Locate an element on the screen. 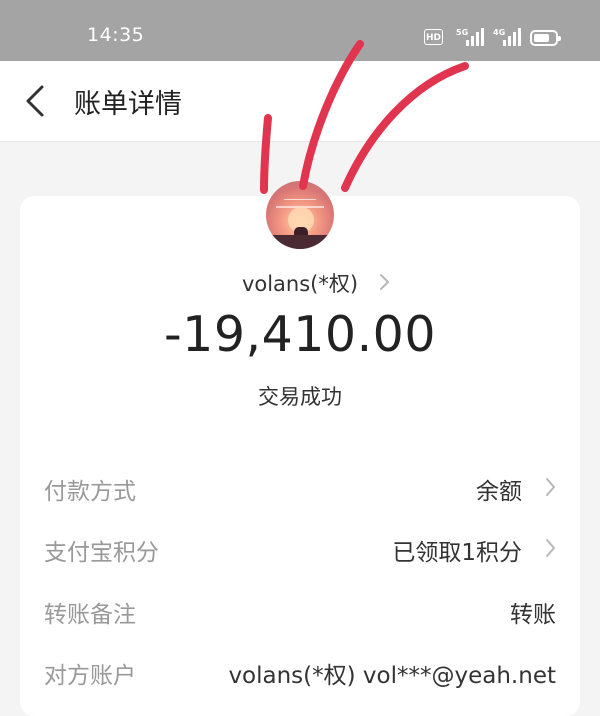  detail-row-transfer-note: 转账备注 转账 is located at coordinates (300, 609).